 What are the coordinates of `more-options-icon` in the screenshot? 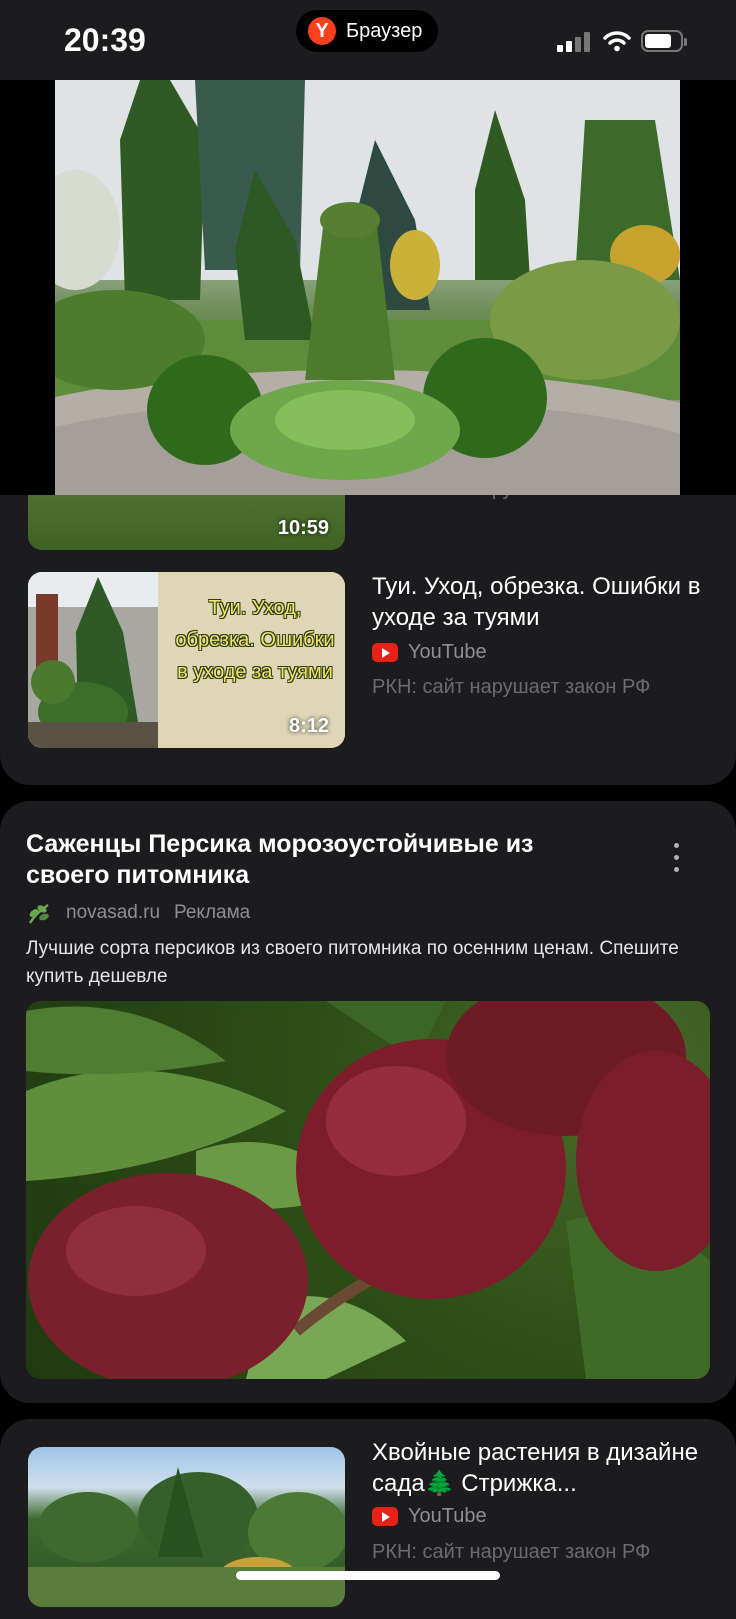 It's located at (677, 861).